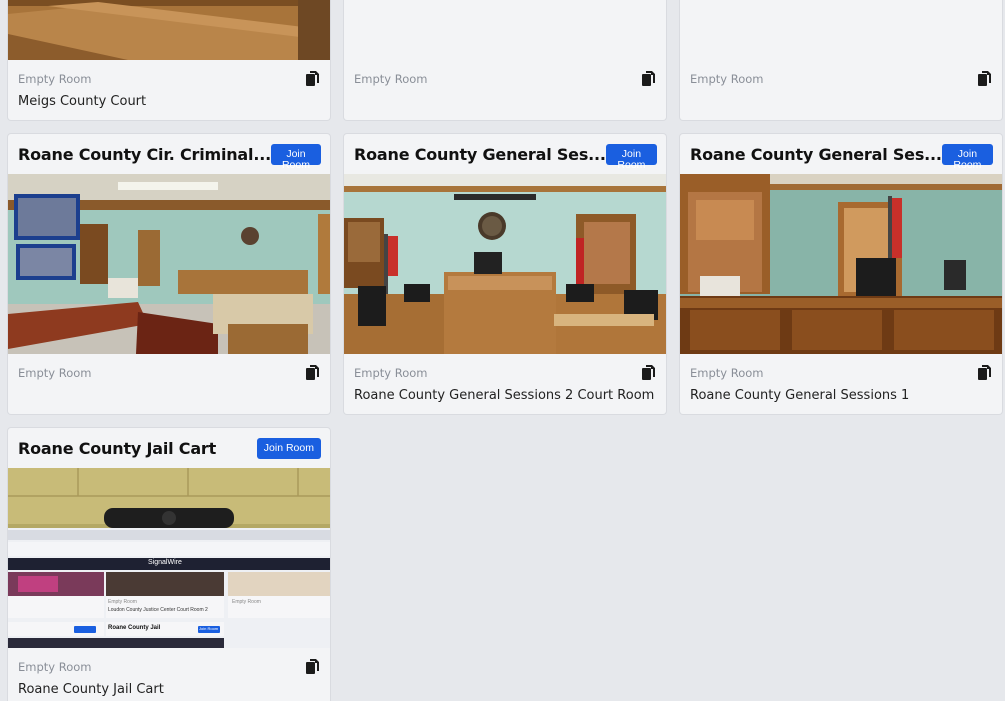  I want to click on room-card: Roane County Cir. Criminal... Join Room, so click(169, 274).